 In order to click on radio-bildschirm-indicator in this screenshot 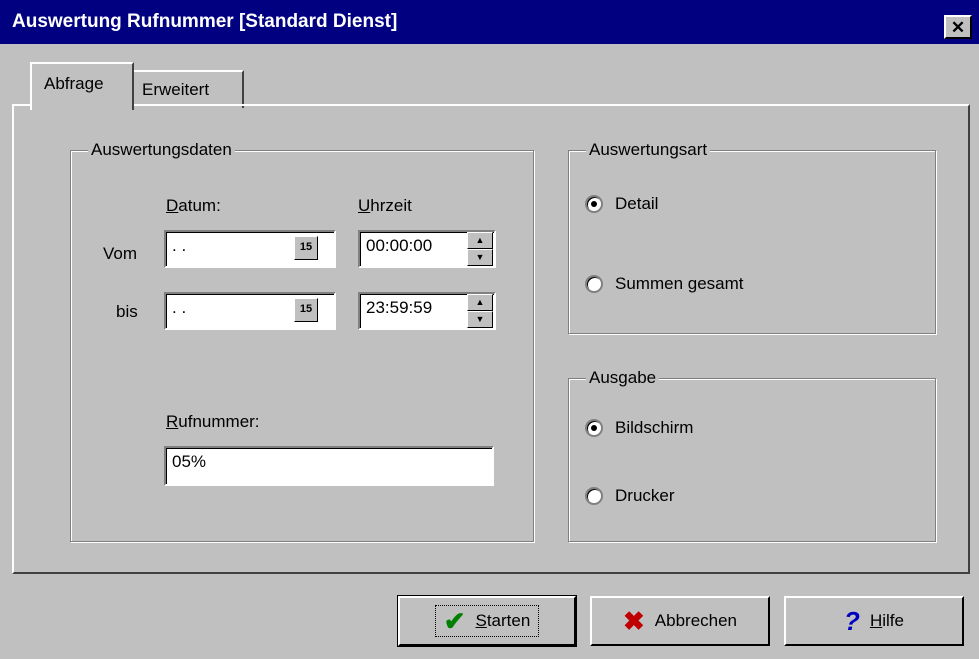, I will do `click(594, 428)`.